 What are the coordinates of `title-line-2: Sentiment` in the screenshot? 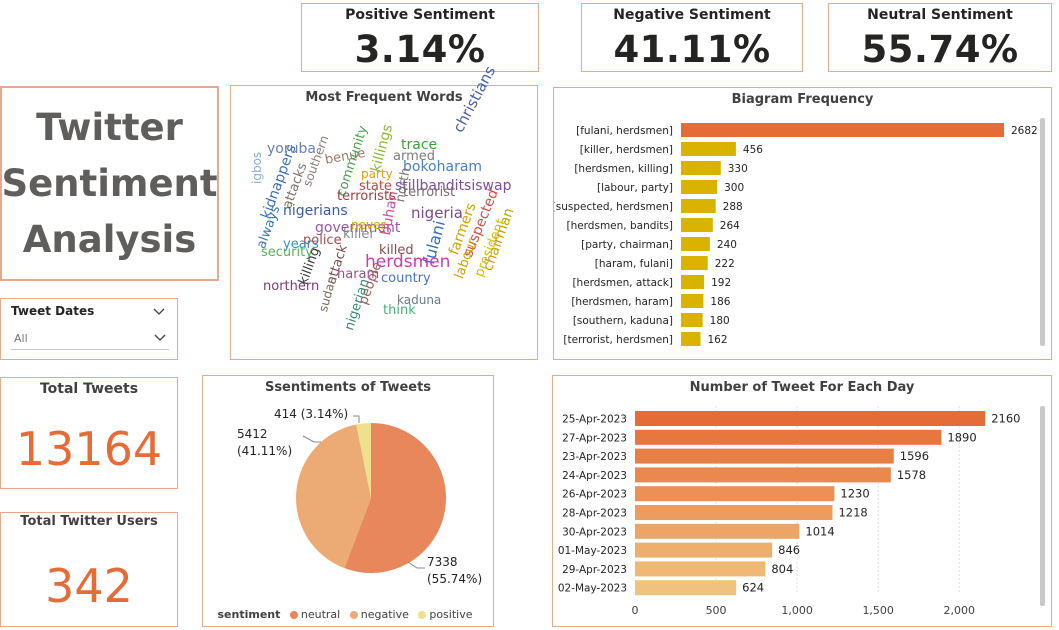 It's located at (109, 183).